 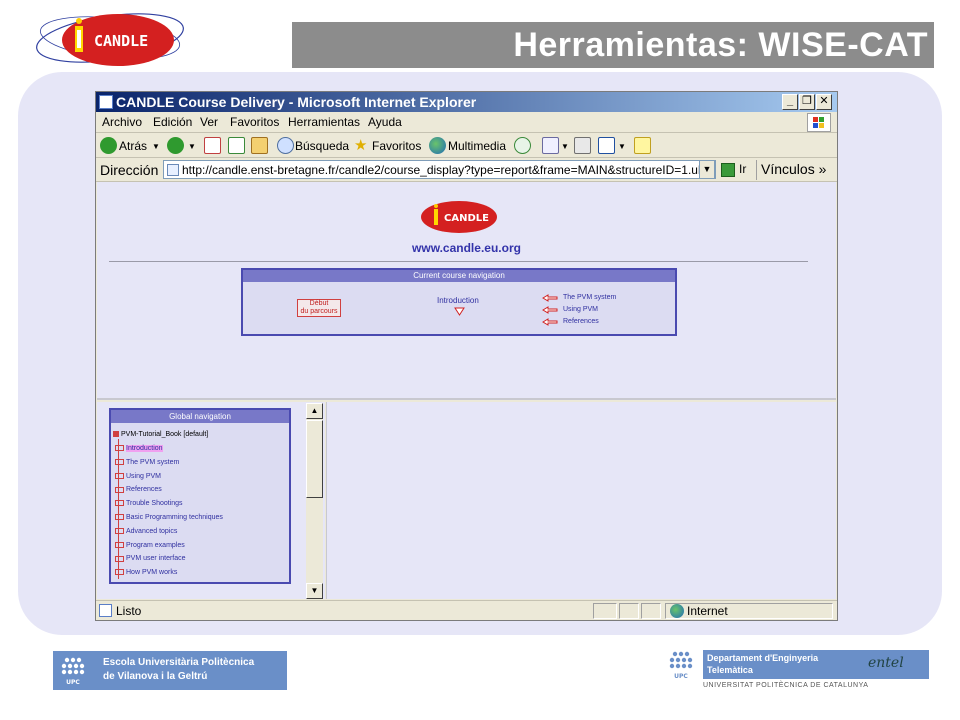 I want to click on search-icon, so click(x=285, y=145).